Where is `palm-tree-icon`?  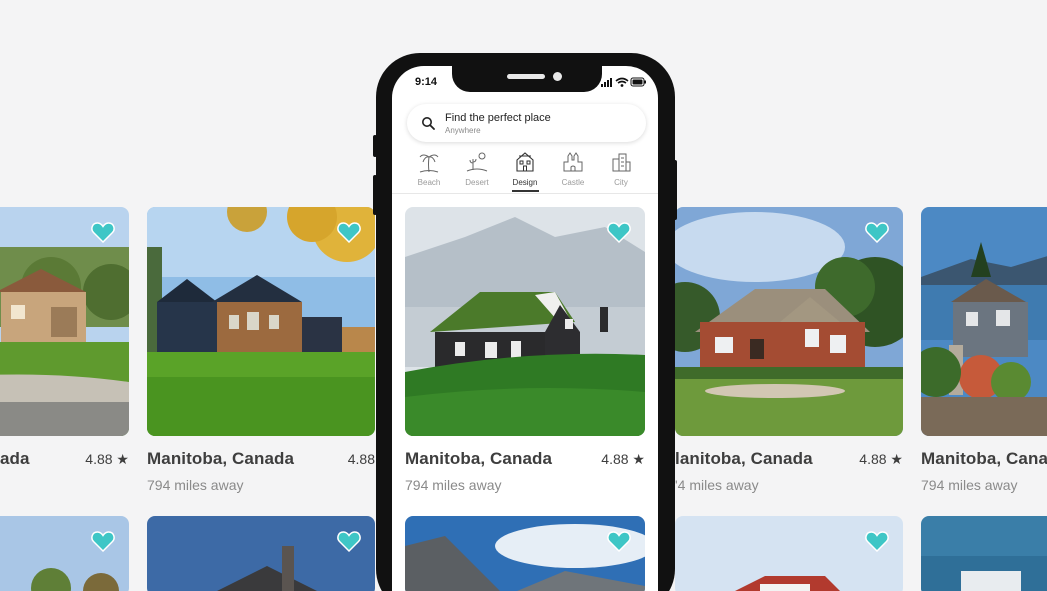 palm-tree-icon is located at coordinates (429, 163).